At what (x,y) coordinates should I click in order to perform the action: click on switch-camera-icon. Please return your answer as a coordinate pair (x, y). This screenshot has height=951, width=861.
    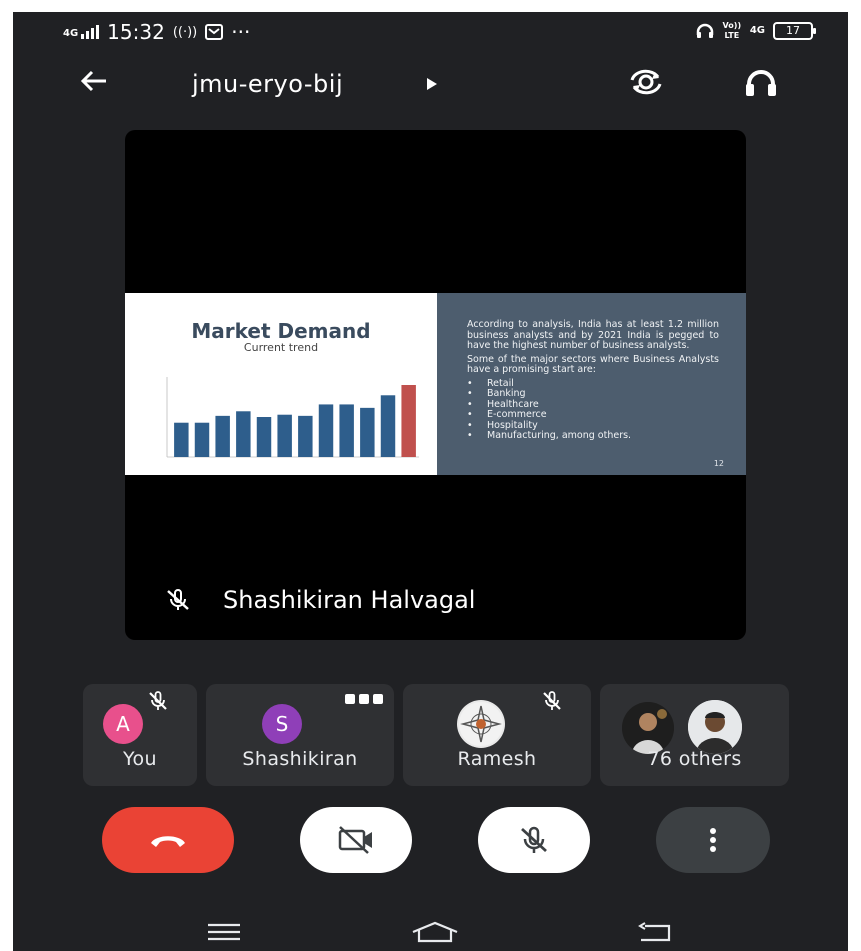
    Looking at the image, I should click on (646, 82).